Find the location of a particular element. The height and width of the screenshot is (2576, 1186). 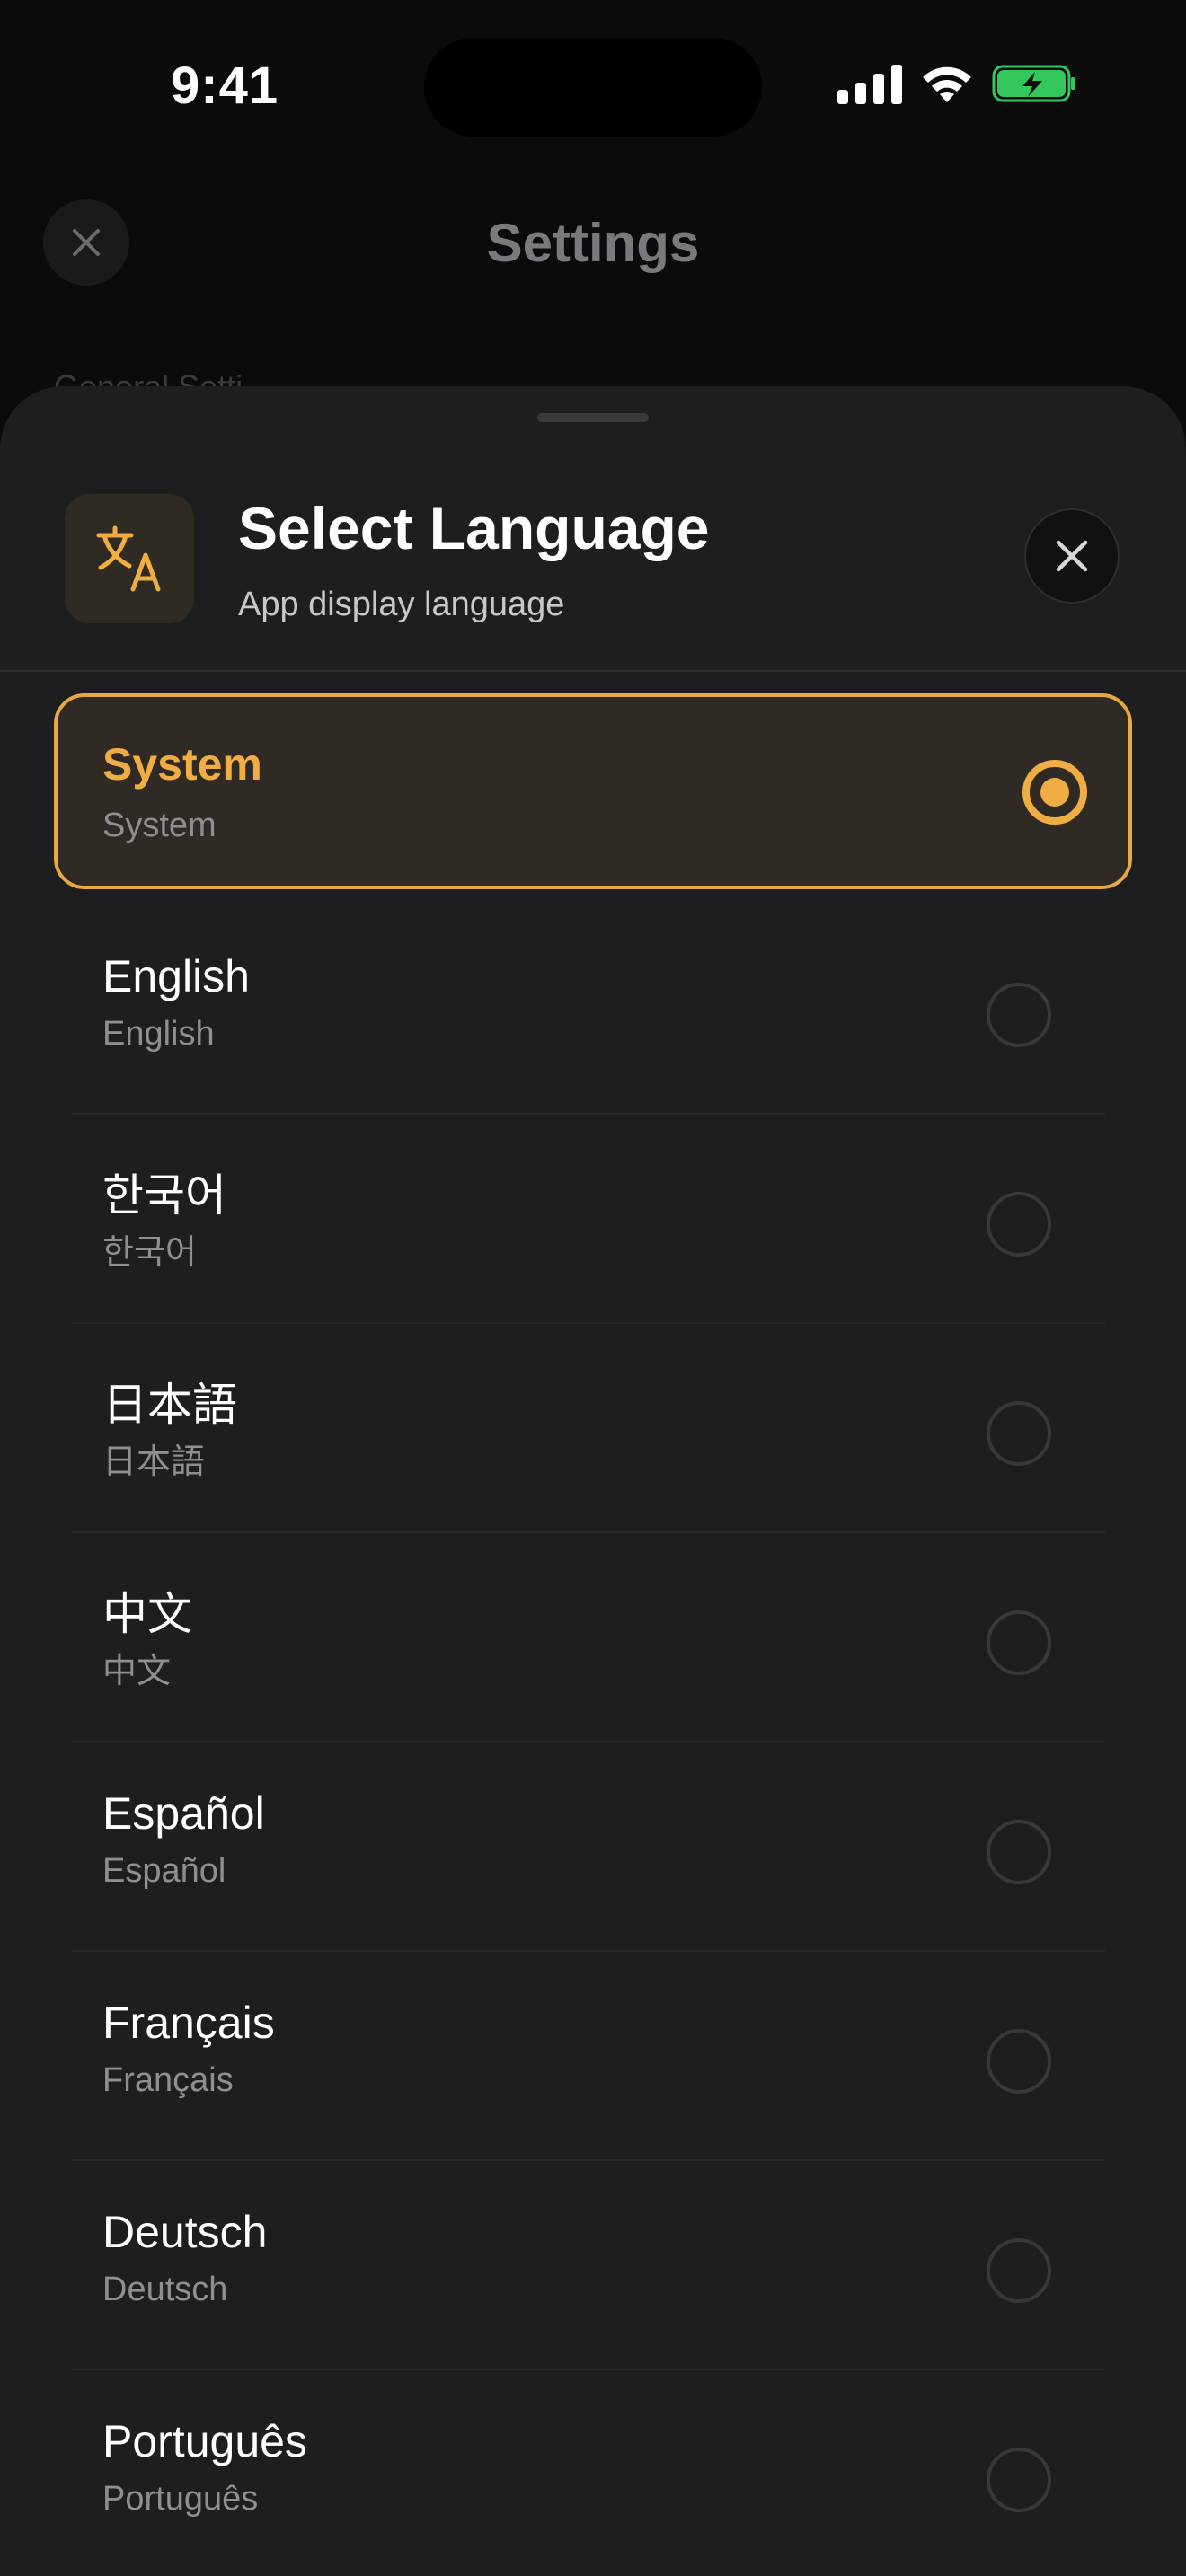

status-icons is located at coordinates (957, 83).